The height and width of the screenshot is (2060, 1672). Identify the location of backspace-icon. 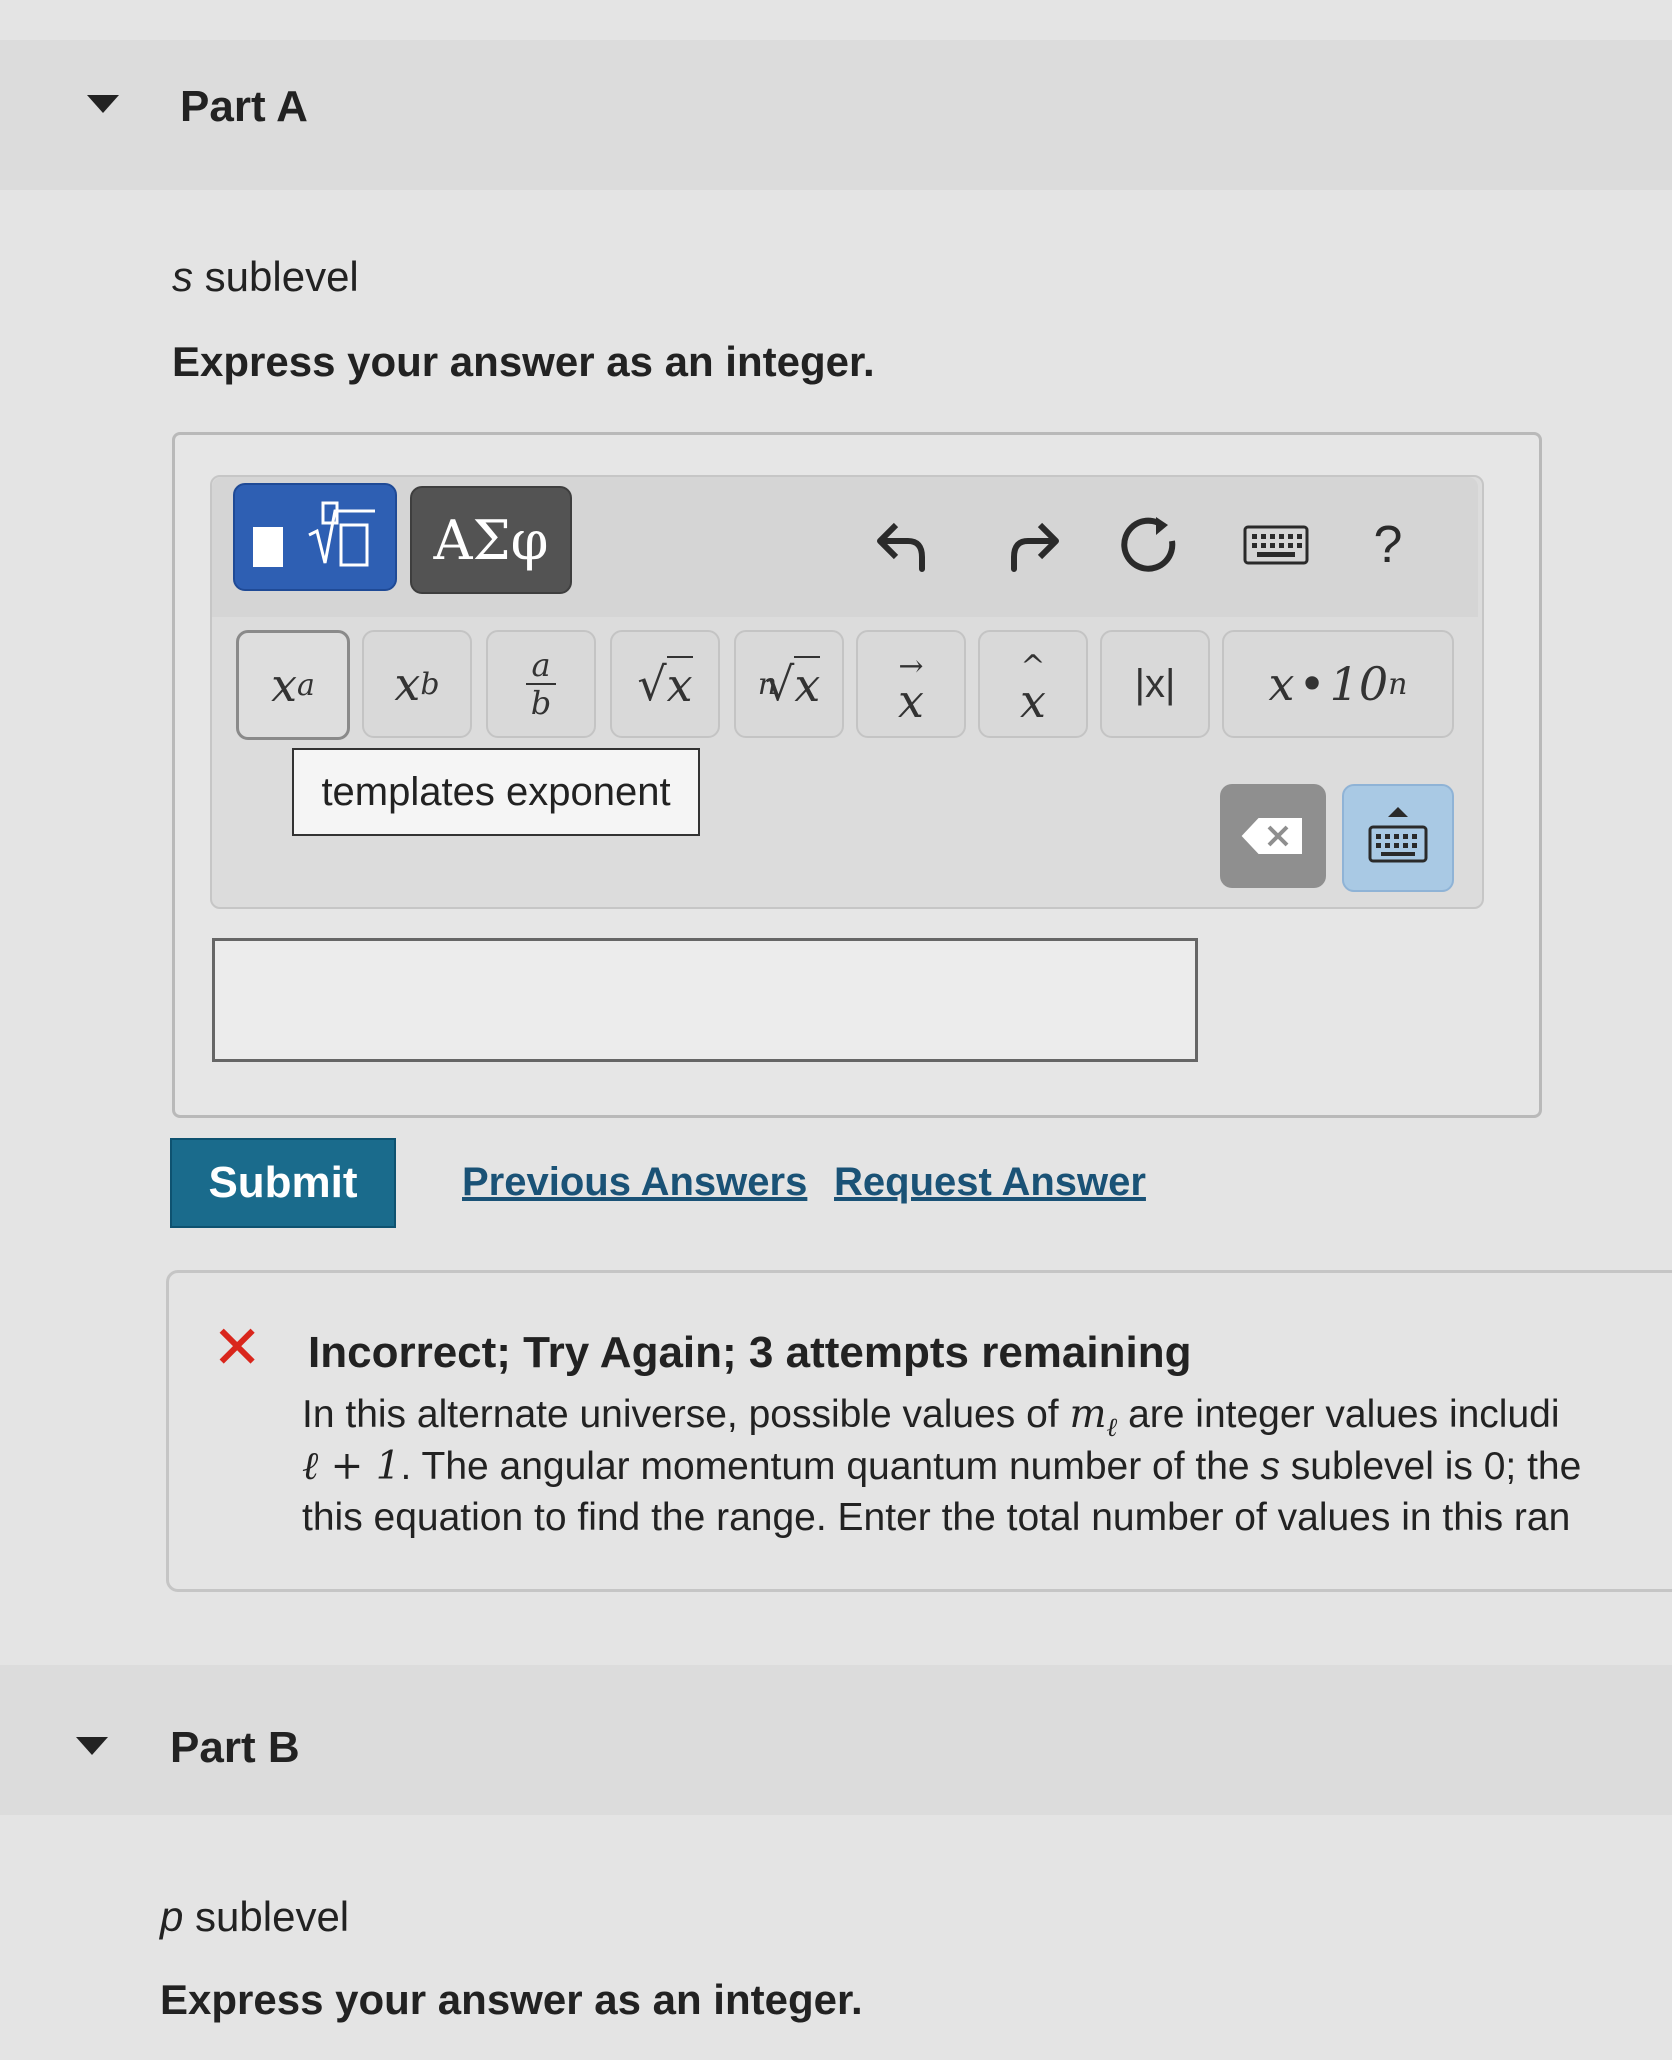
(1271, 836).